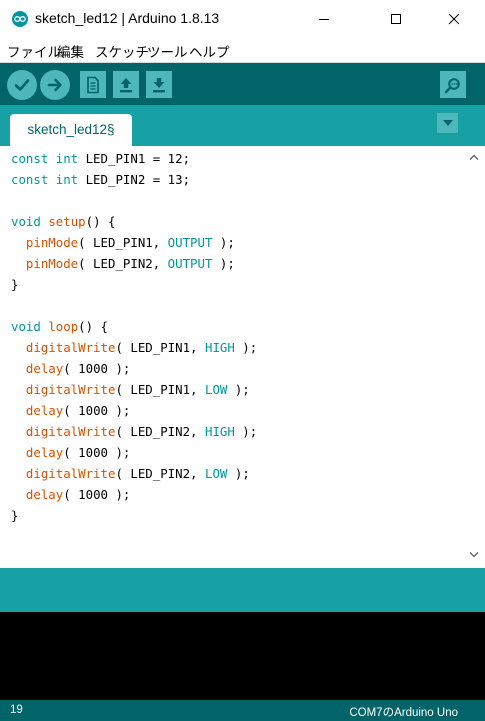 This screenshot has width=485, height=721. I want to click on code-line: digitalWrite( LED_PIN1, LOW );, so click(130, 389).